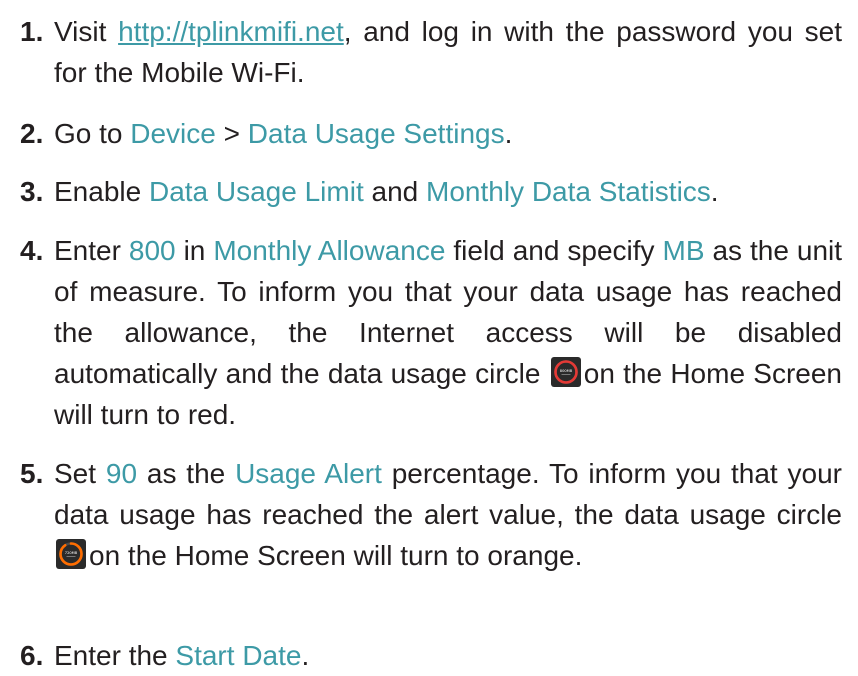 This screenshot has width=858, height=676. Describe the element at coordinates (32, 31) in the screenshot. I see `step-number: 1.` at that location.